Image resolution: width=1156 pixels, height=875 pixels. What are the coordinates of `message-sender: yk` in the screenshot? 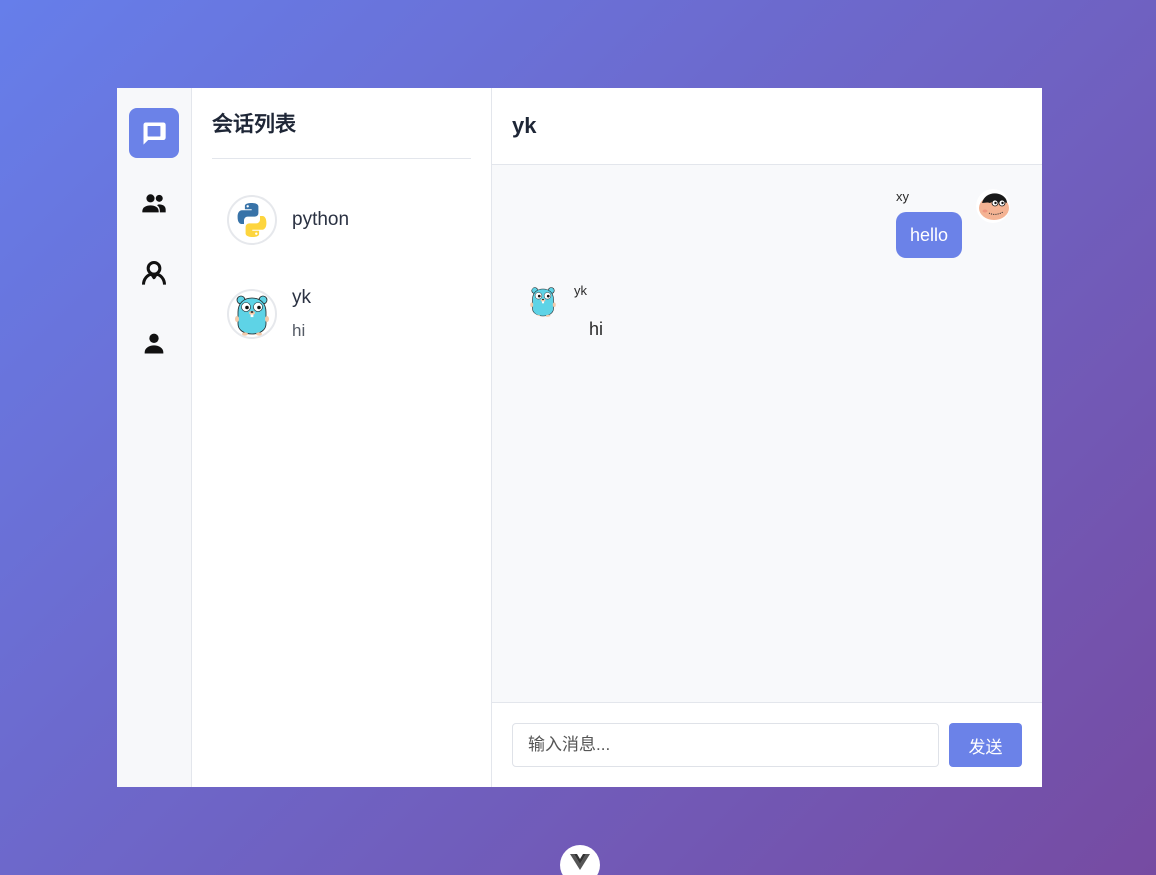 It's located at (580, 290).